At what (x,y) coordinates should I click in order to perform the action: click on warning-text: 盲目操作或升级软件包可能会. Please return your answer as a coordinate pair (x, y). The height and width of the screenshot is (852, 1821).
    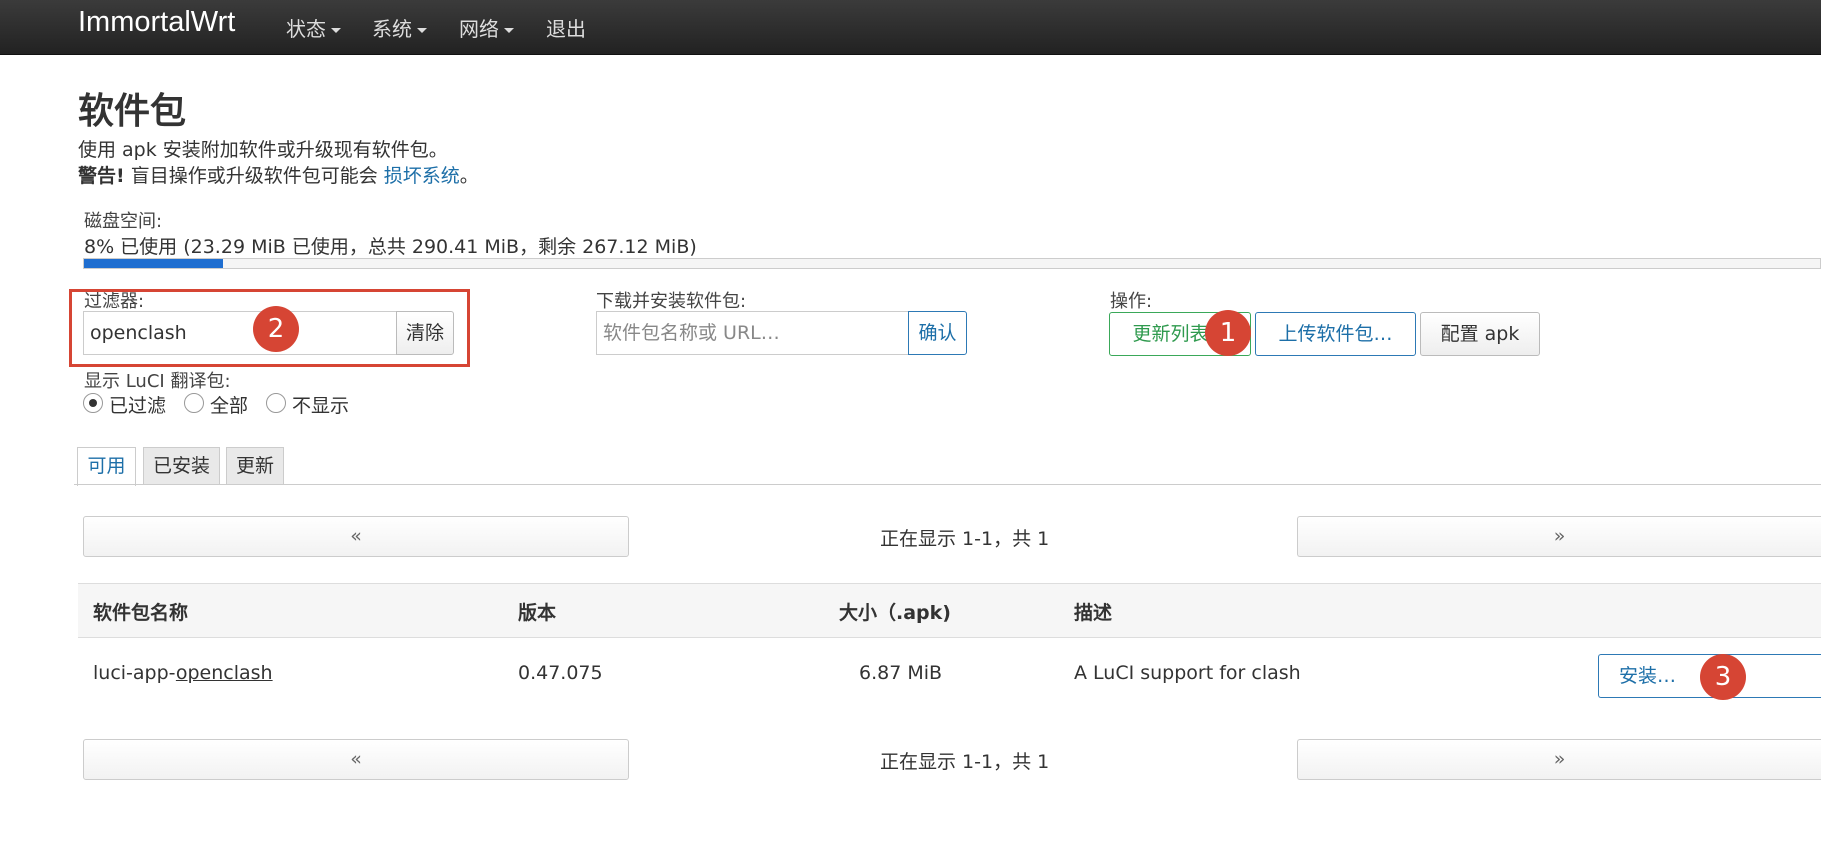
    Looking at the image, I should click on (254, 176).